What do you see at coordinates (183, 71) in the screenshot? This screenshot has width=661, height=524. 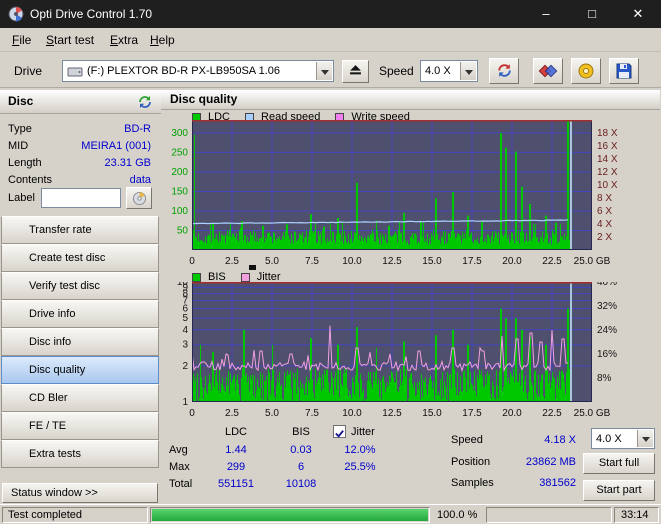 I see `drive-value: (F:) PLEXTOR BD-R PX-LB950SA 1.06` at bounding box center [183, 71].